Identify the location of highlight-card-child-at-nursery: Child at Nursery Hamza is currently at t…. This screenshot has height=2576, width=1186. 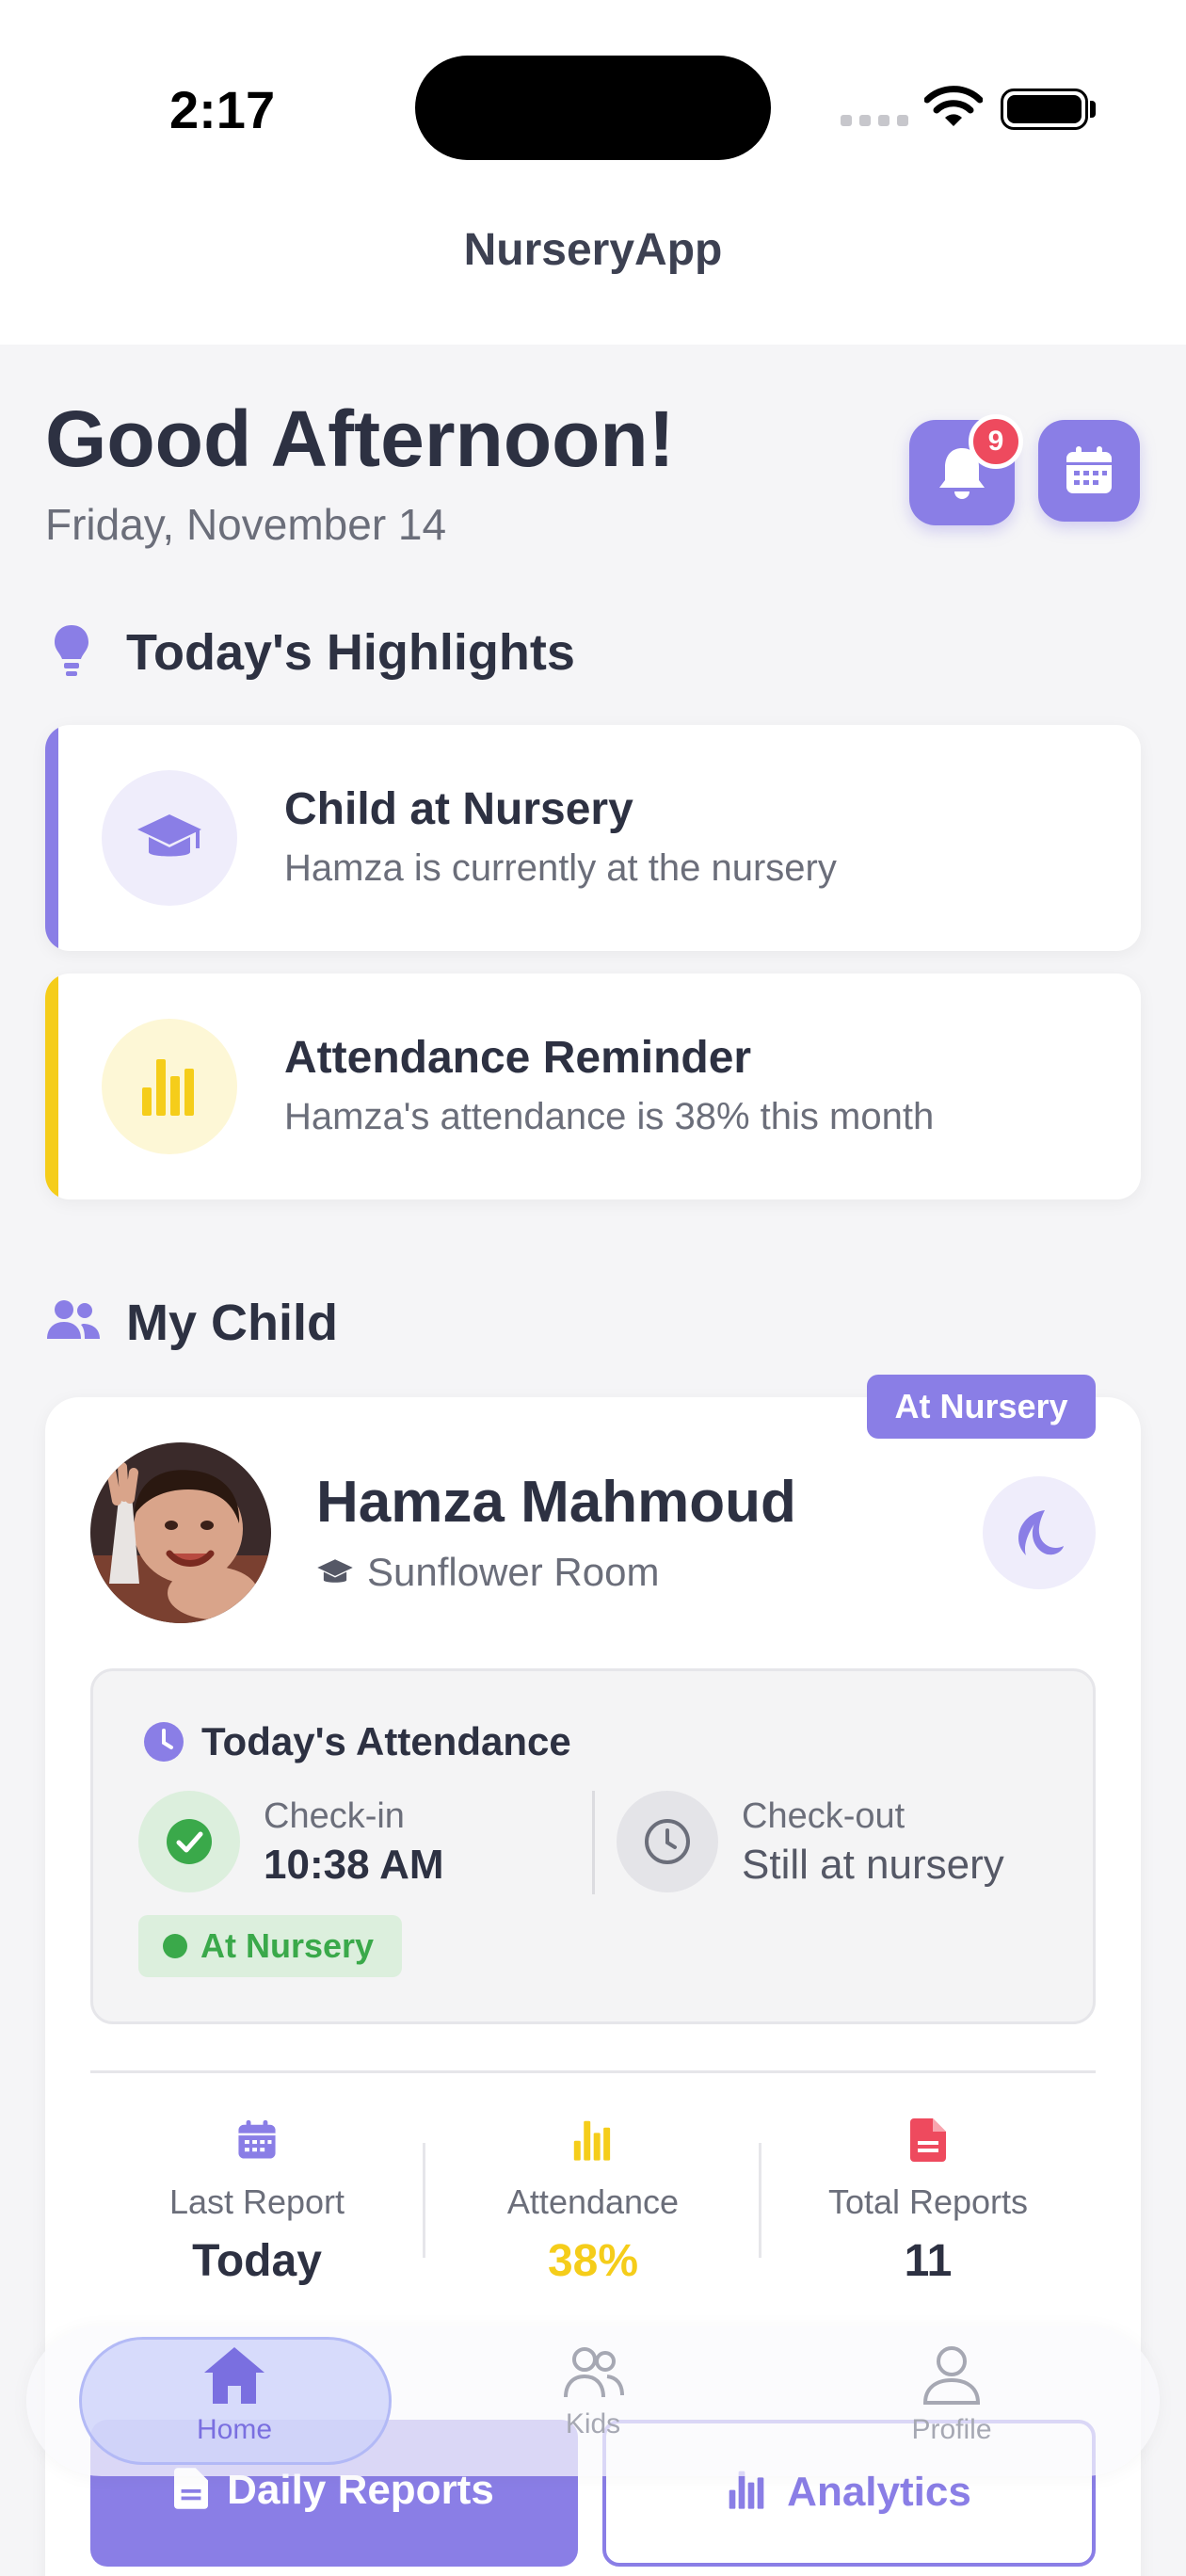
(593, 838).